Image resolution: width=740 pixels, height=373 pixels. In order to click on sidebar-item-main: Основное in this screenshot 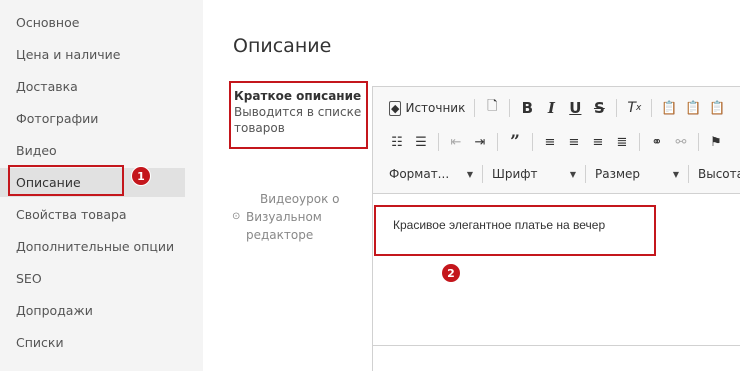, I will do `click(92, 22)`.